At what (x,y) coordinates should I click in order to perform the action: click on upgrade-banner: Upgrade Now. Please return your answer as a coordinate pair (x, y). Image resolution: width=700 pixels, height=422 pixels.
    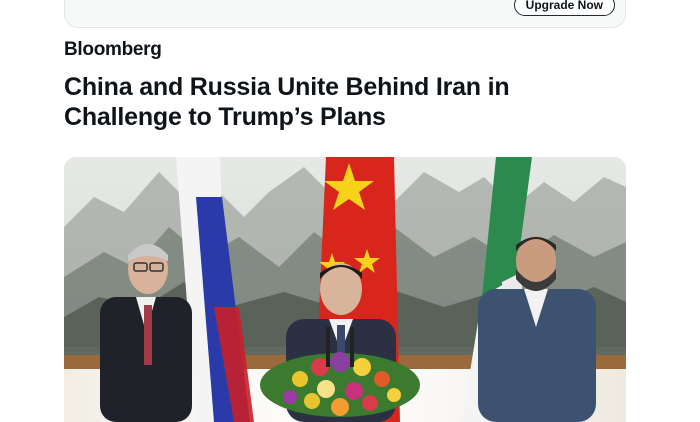
    Looking at the image, I should click on (345, 14).